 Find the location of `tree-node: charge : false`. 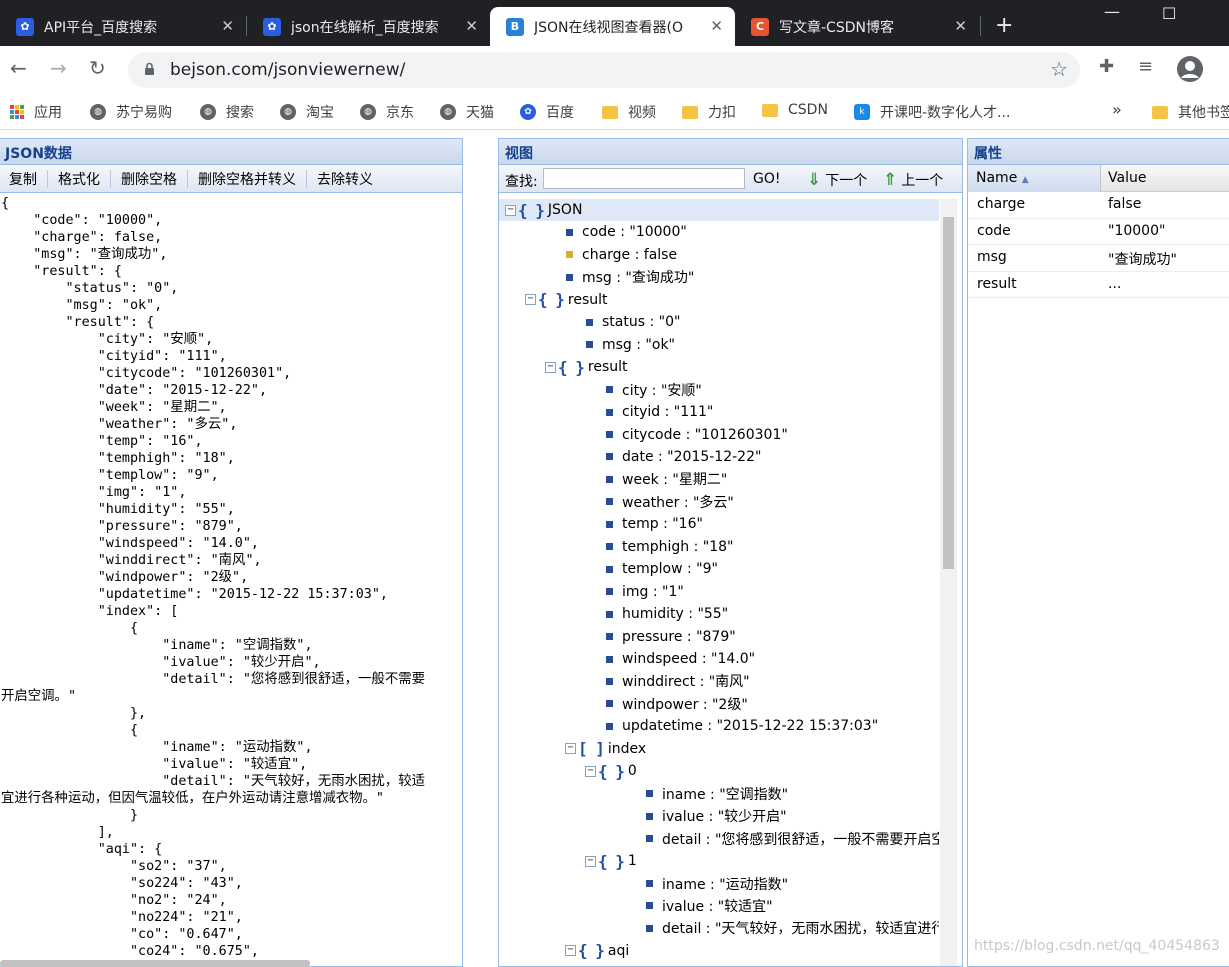

tree-node: charge : false is located at coordinates (588, 255).